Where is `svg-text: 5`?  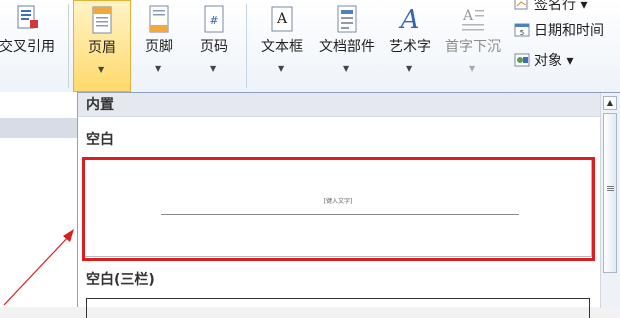 svg-text: 5 is located at coordinates (522, 33).